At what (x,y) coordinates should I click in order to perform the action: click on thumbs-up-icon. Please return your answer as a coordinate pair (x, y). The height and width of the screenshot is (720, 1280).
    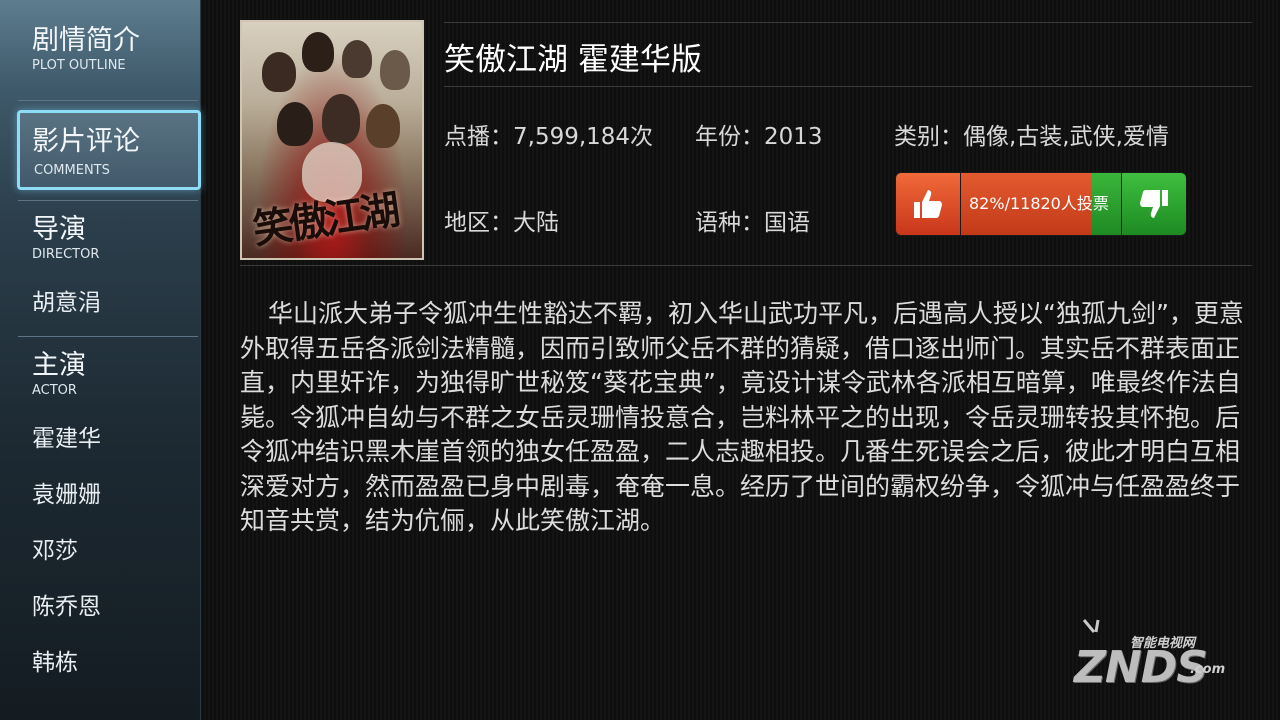
    Looking at the image, I should click on (928, 204).